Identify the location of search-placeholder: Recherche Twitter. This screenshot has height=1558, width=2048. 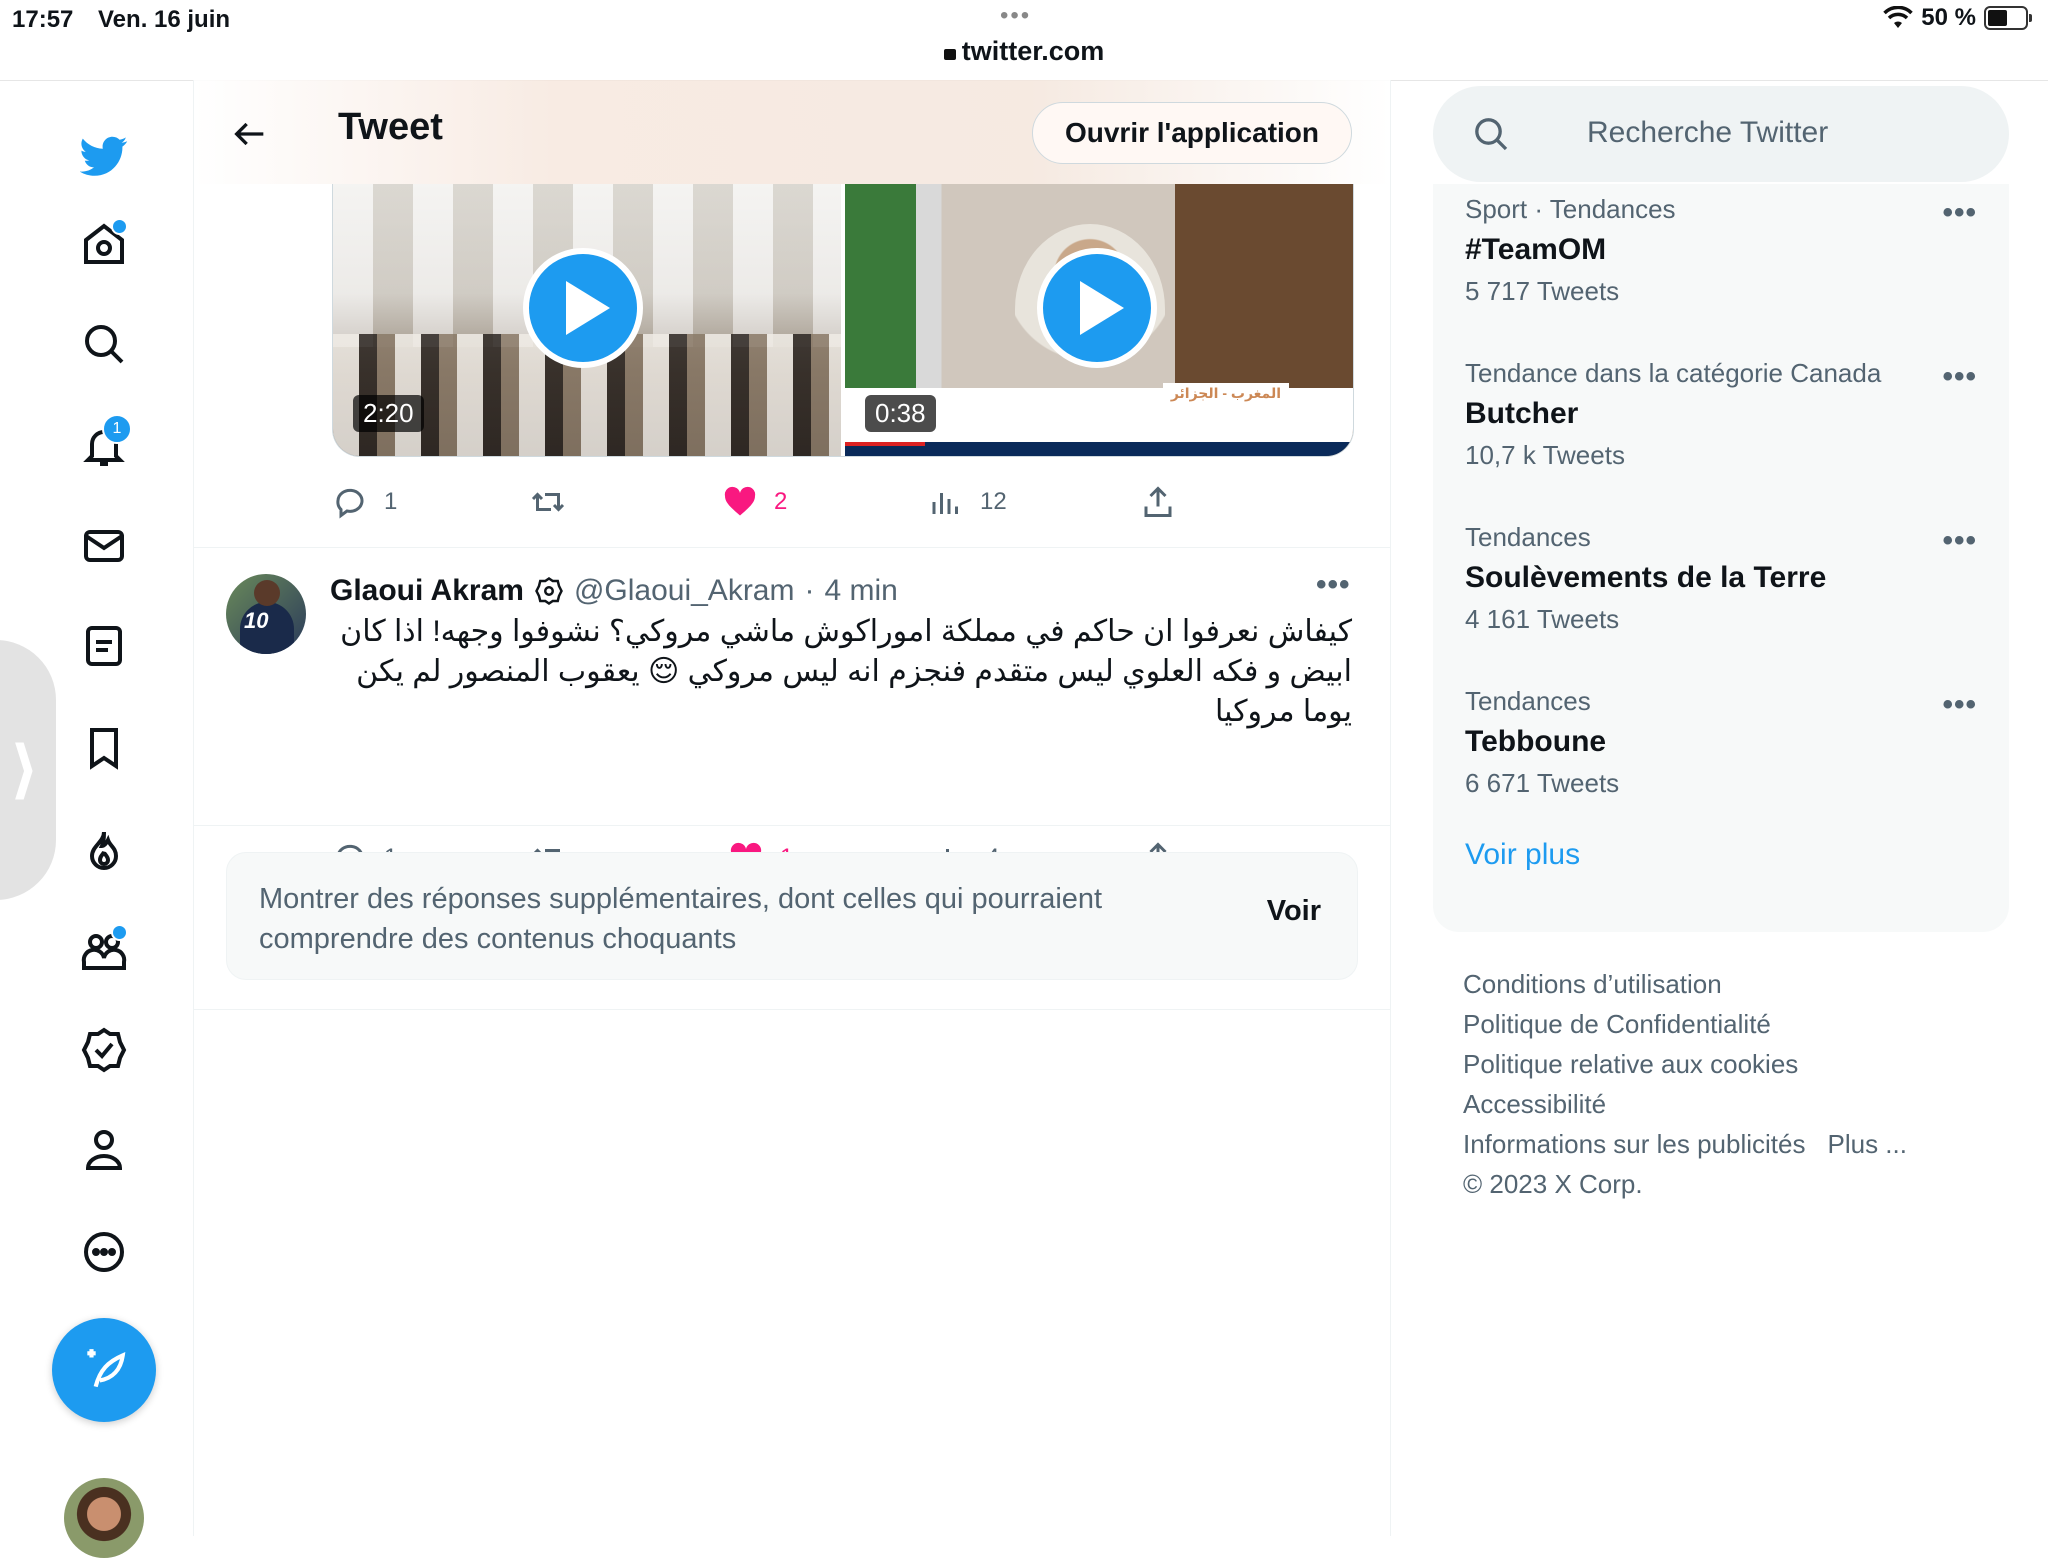
(1708, 132).